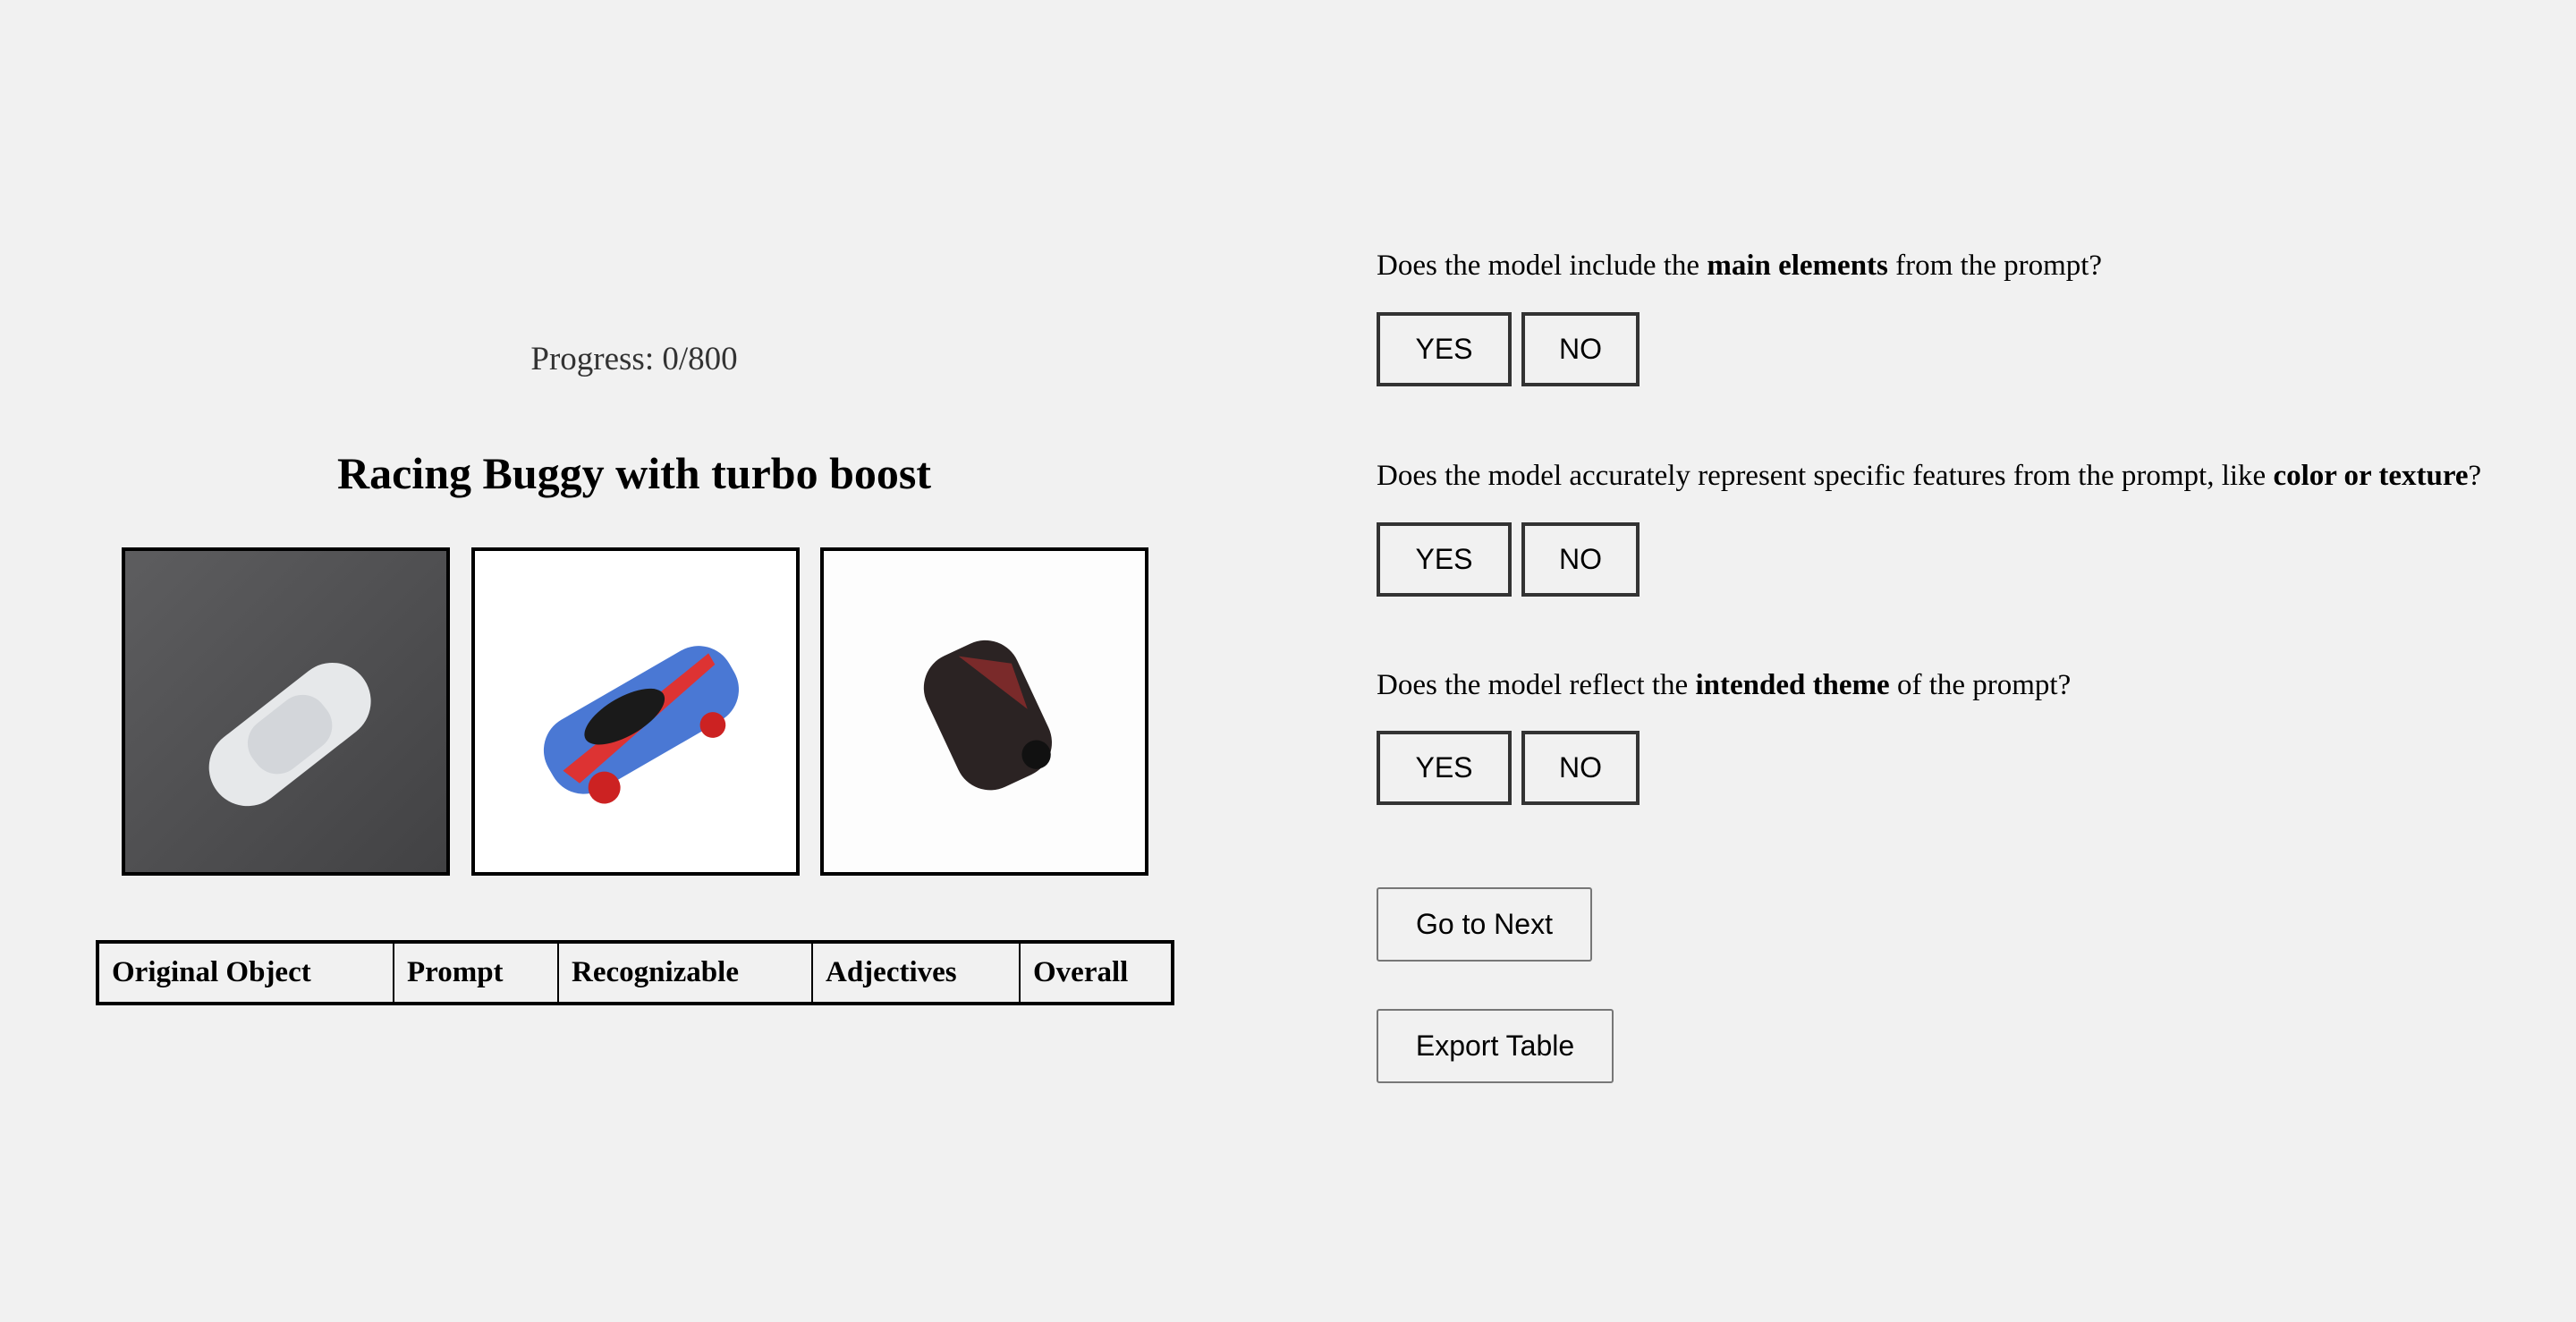  Describe the element at coordinates (1542, 266) in the screenshot. I see `question-text: Does the model include the` at that location.